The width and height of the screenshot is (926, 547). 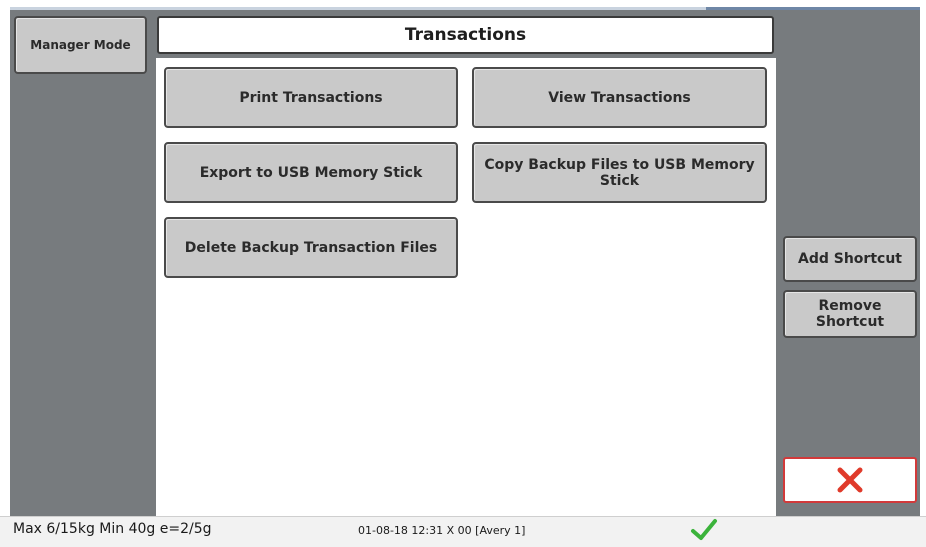 I want to click on page-title: Transactions, so click(x=465, y=35).